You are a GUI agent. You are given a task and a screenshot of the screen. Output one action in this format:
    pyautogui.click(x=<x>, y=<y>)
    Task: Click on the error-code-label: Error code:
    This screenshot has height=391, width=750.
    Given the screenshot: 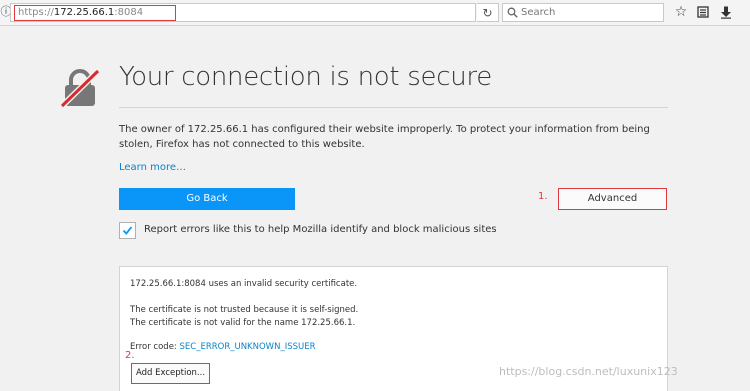 What is the action you would take?
    pyautogui.click(x=155, y=347)
    